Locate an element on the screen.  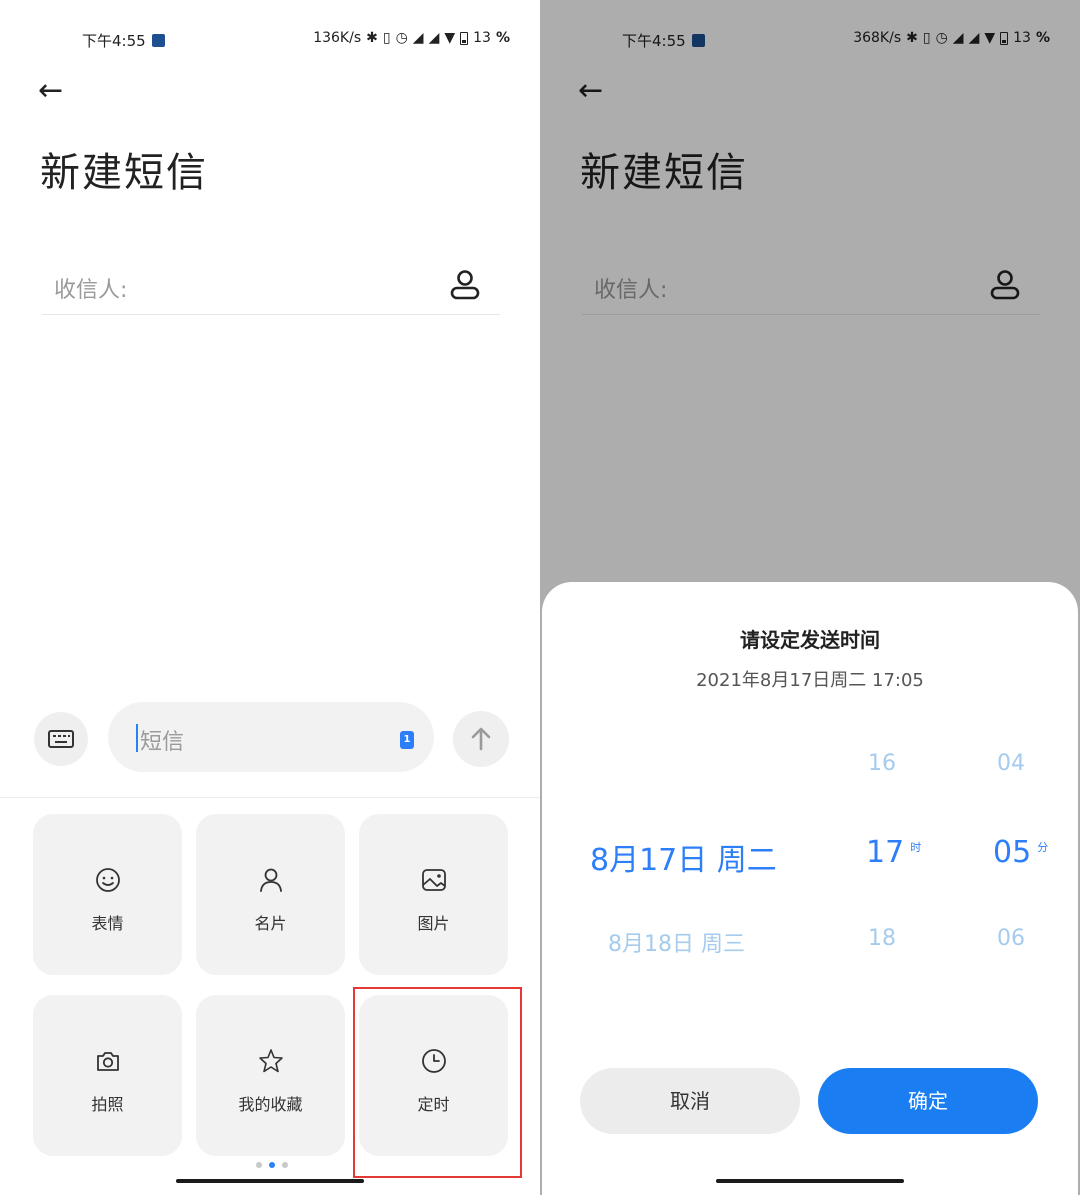
minute-picker-next: 06 is located at coordinates (1011, 938).